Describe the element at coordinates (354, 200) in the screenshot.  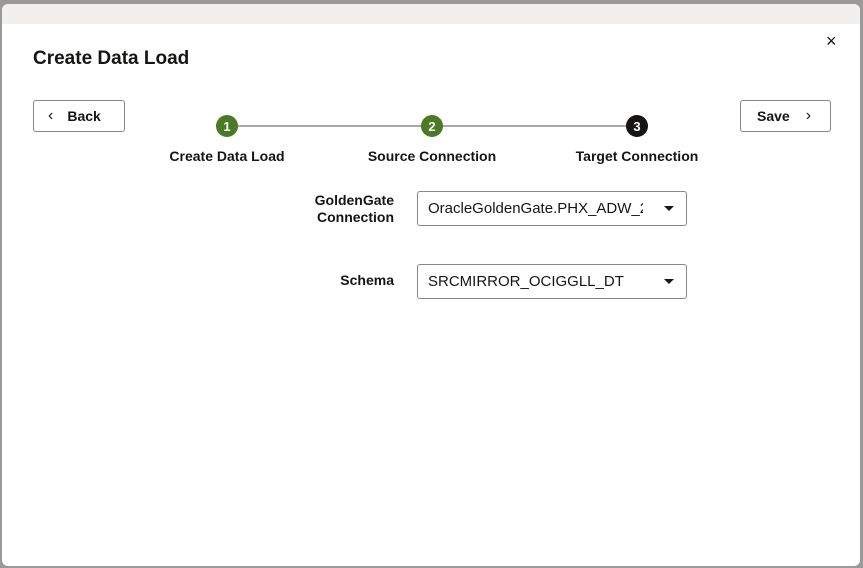
I see `label-line: GoldenGate` at that location.